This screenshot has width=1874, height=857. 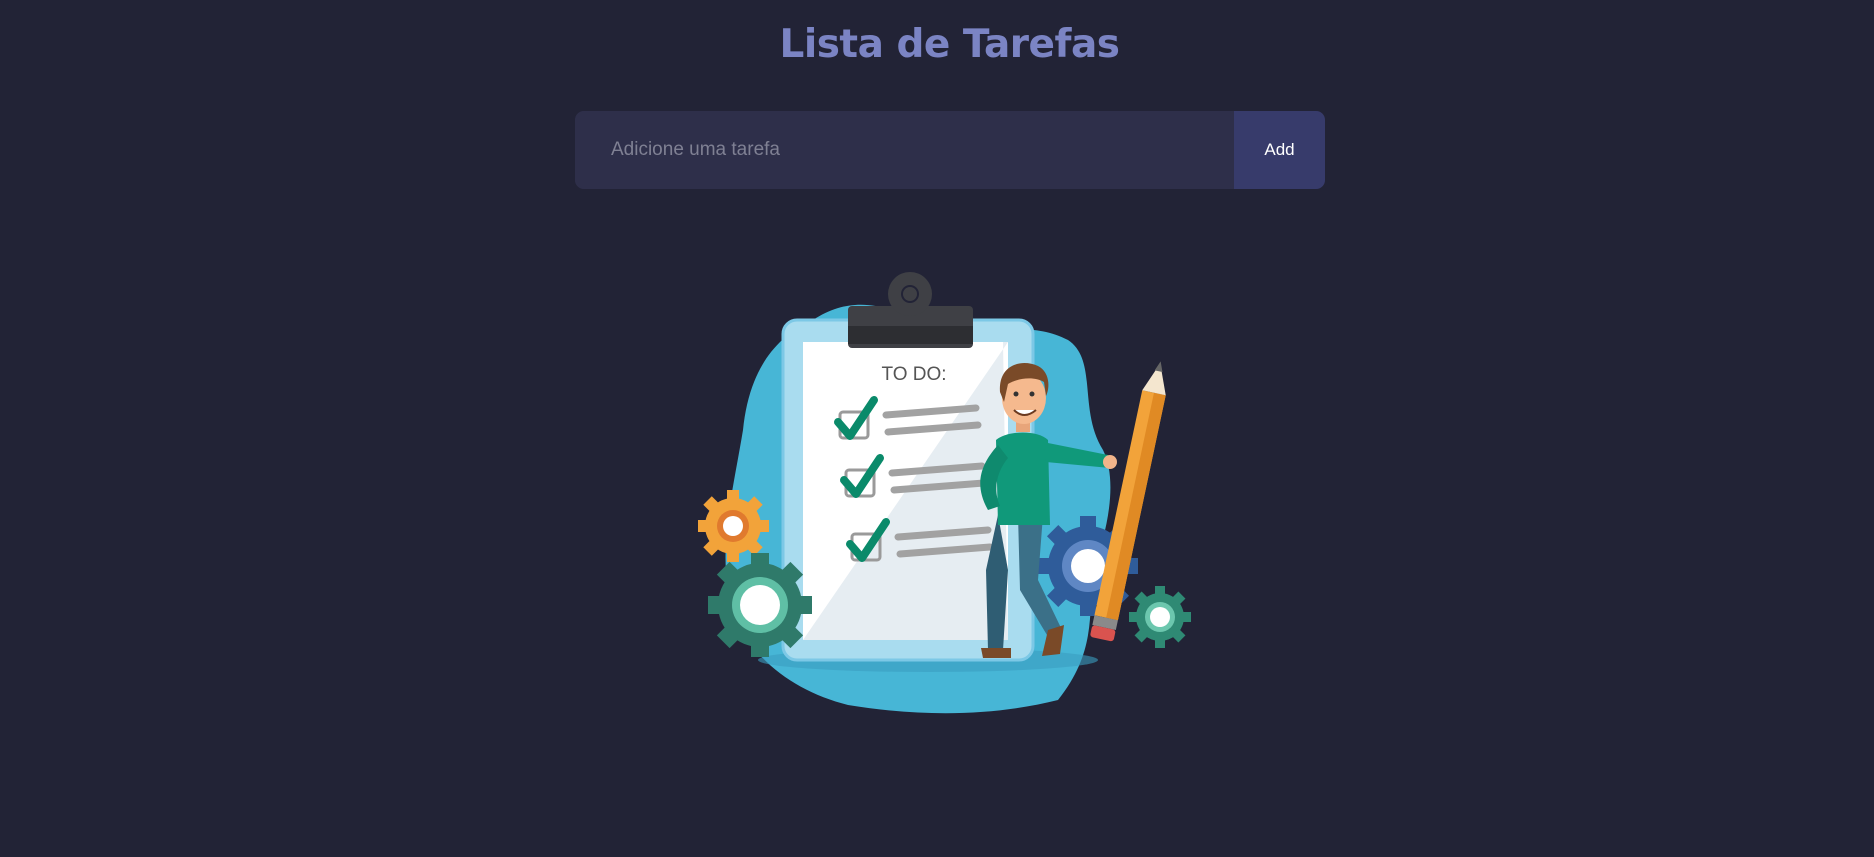 I want to click on clipboard-heading: TO DO:, so click(x=913, y=374).